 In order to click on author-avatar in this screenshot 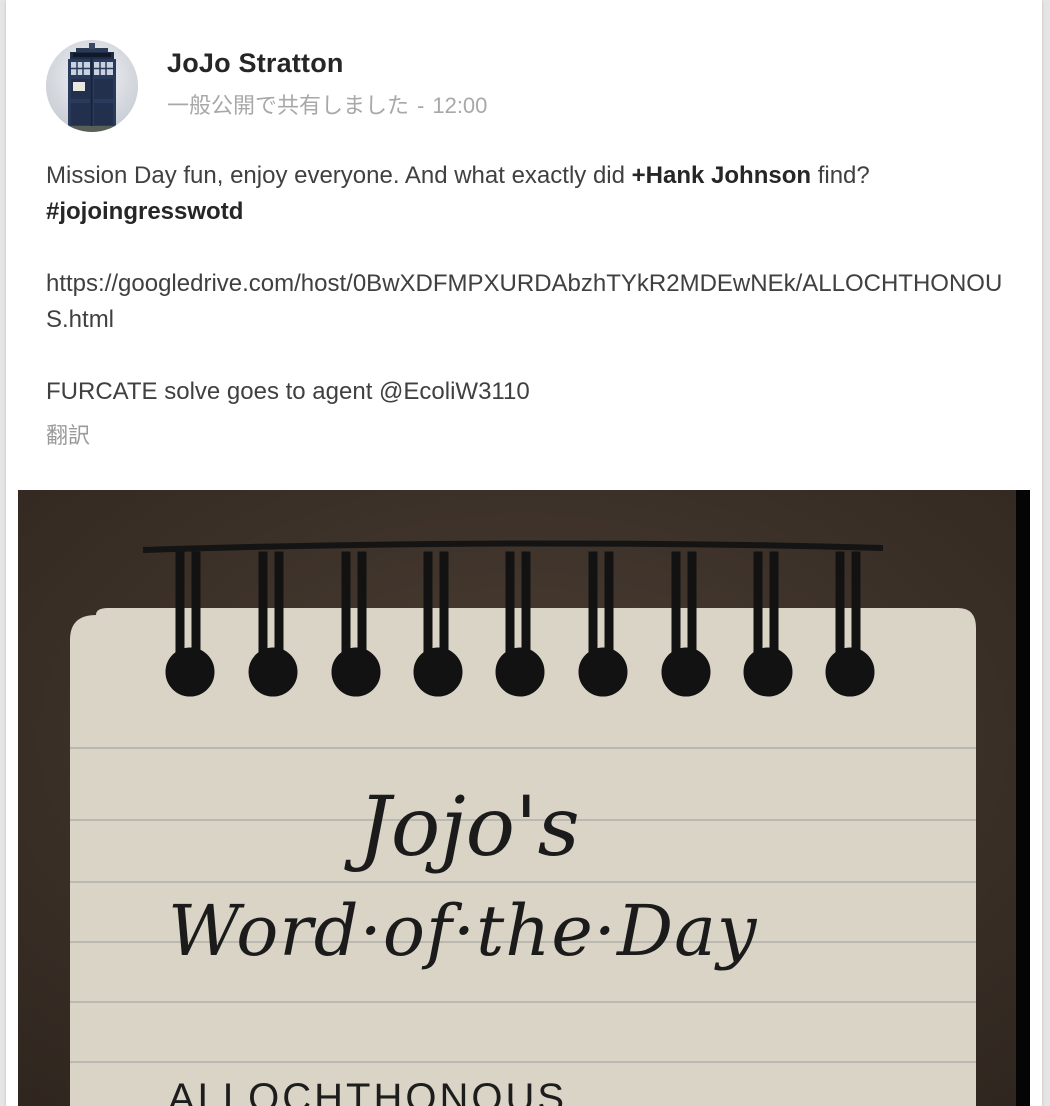, I will do `click(92, 86)`.